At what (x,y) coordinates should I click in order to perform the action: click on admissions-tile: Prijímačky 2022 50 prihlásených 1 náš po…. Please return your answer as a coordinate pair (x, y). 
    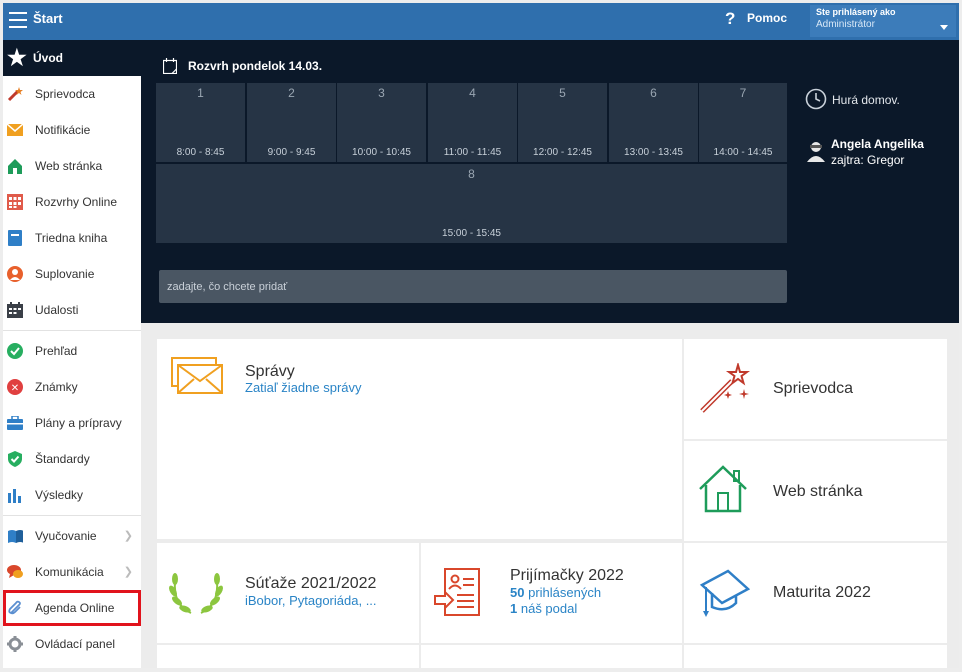
    Looking at the image, I should click on (551, 593).